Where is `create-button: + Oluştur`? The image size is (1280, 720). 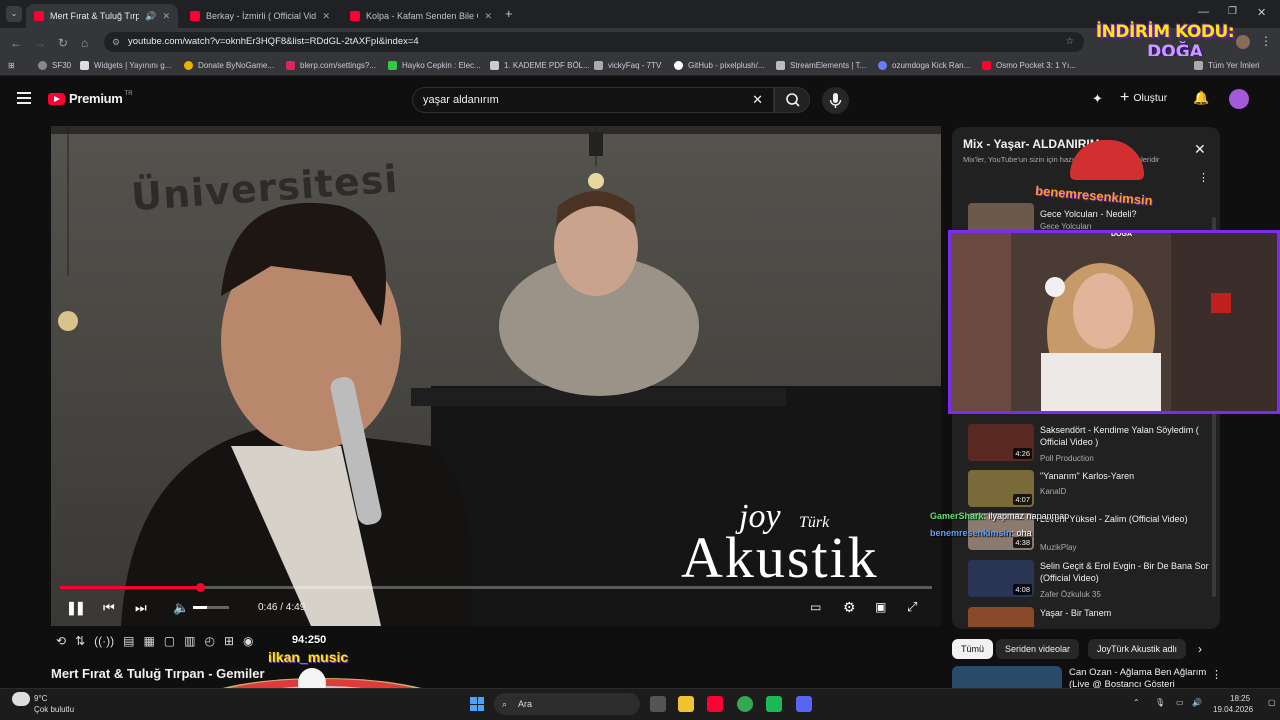 create-button: + Oluştur is located at coordinates (1143, 98).